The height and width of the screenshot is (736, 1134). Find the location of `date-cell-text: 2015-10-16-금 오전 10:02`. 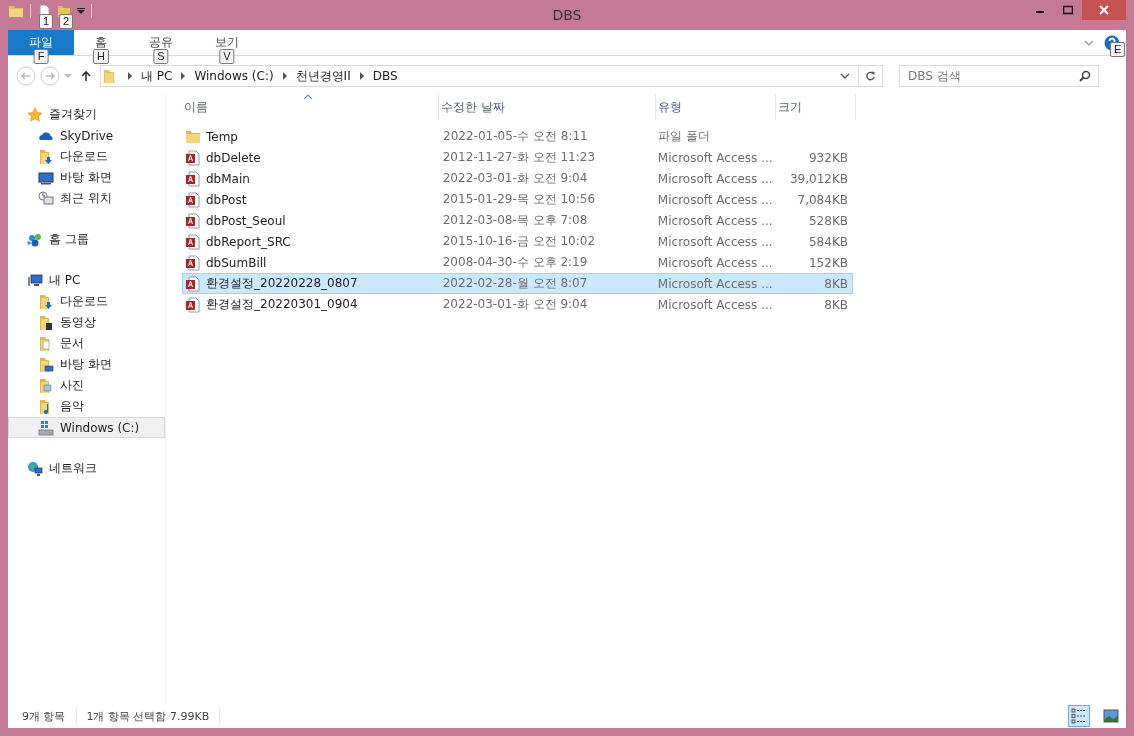

date-cell-text: 2015-10-16-금 오전 10:02 is located at coordinates (518, 241).